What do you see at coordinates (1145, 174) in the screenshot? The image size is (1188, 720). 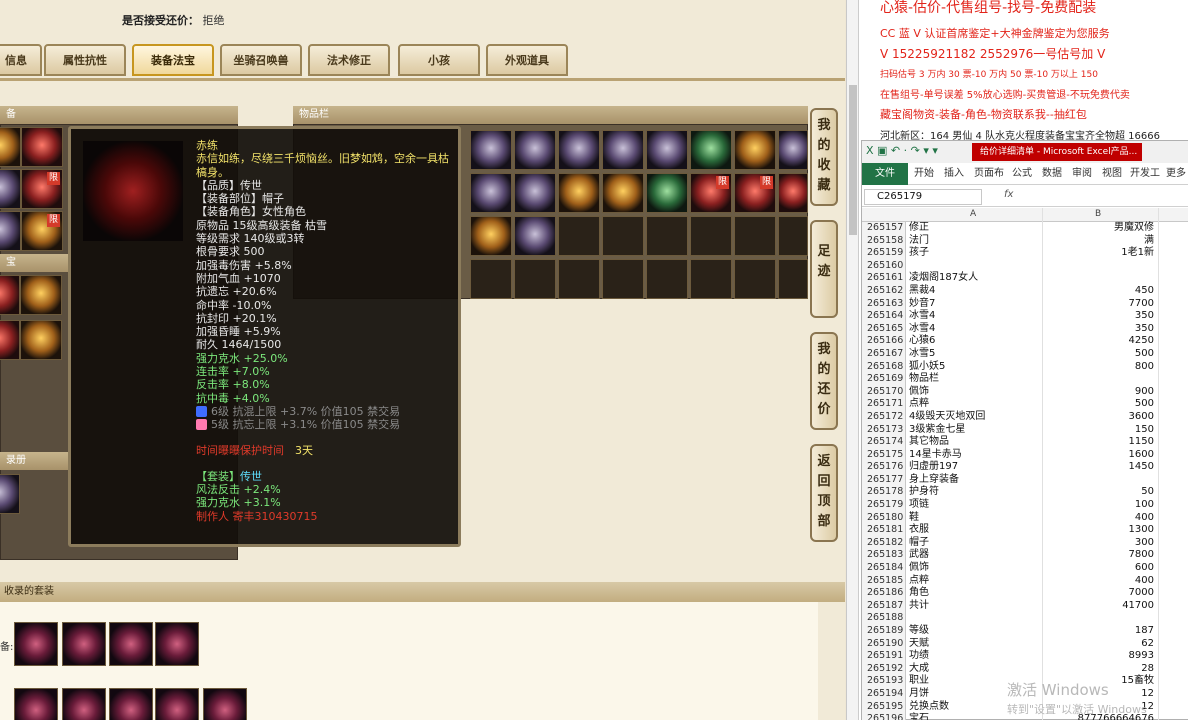 I see `ribbon-tab: 开发工` at bounding box center [1145, 174].